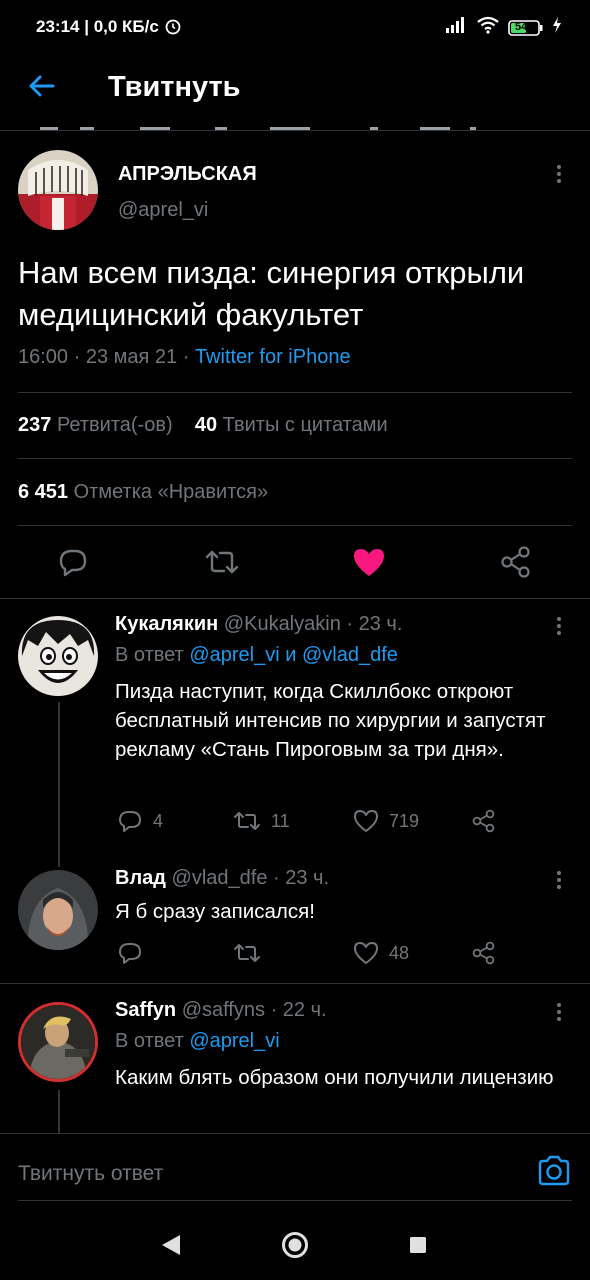 The height and width of the screenshot is (1280, 590). I want to click on battery-level: 54, so click(521, 26).